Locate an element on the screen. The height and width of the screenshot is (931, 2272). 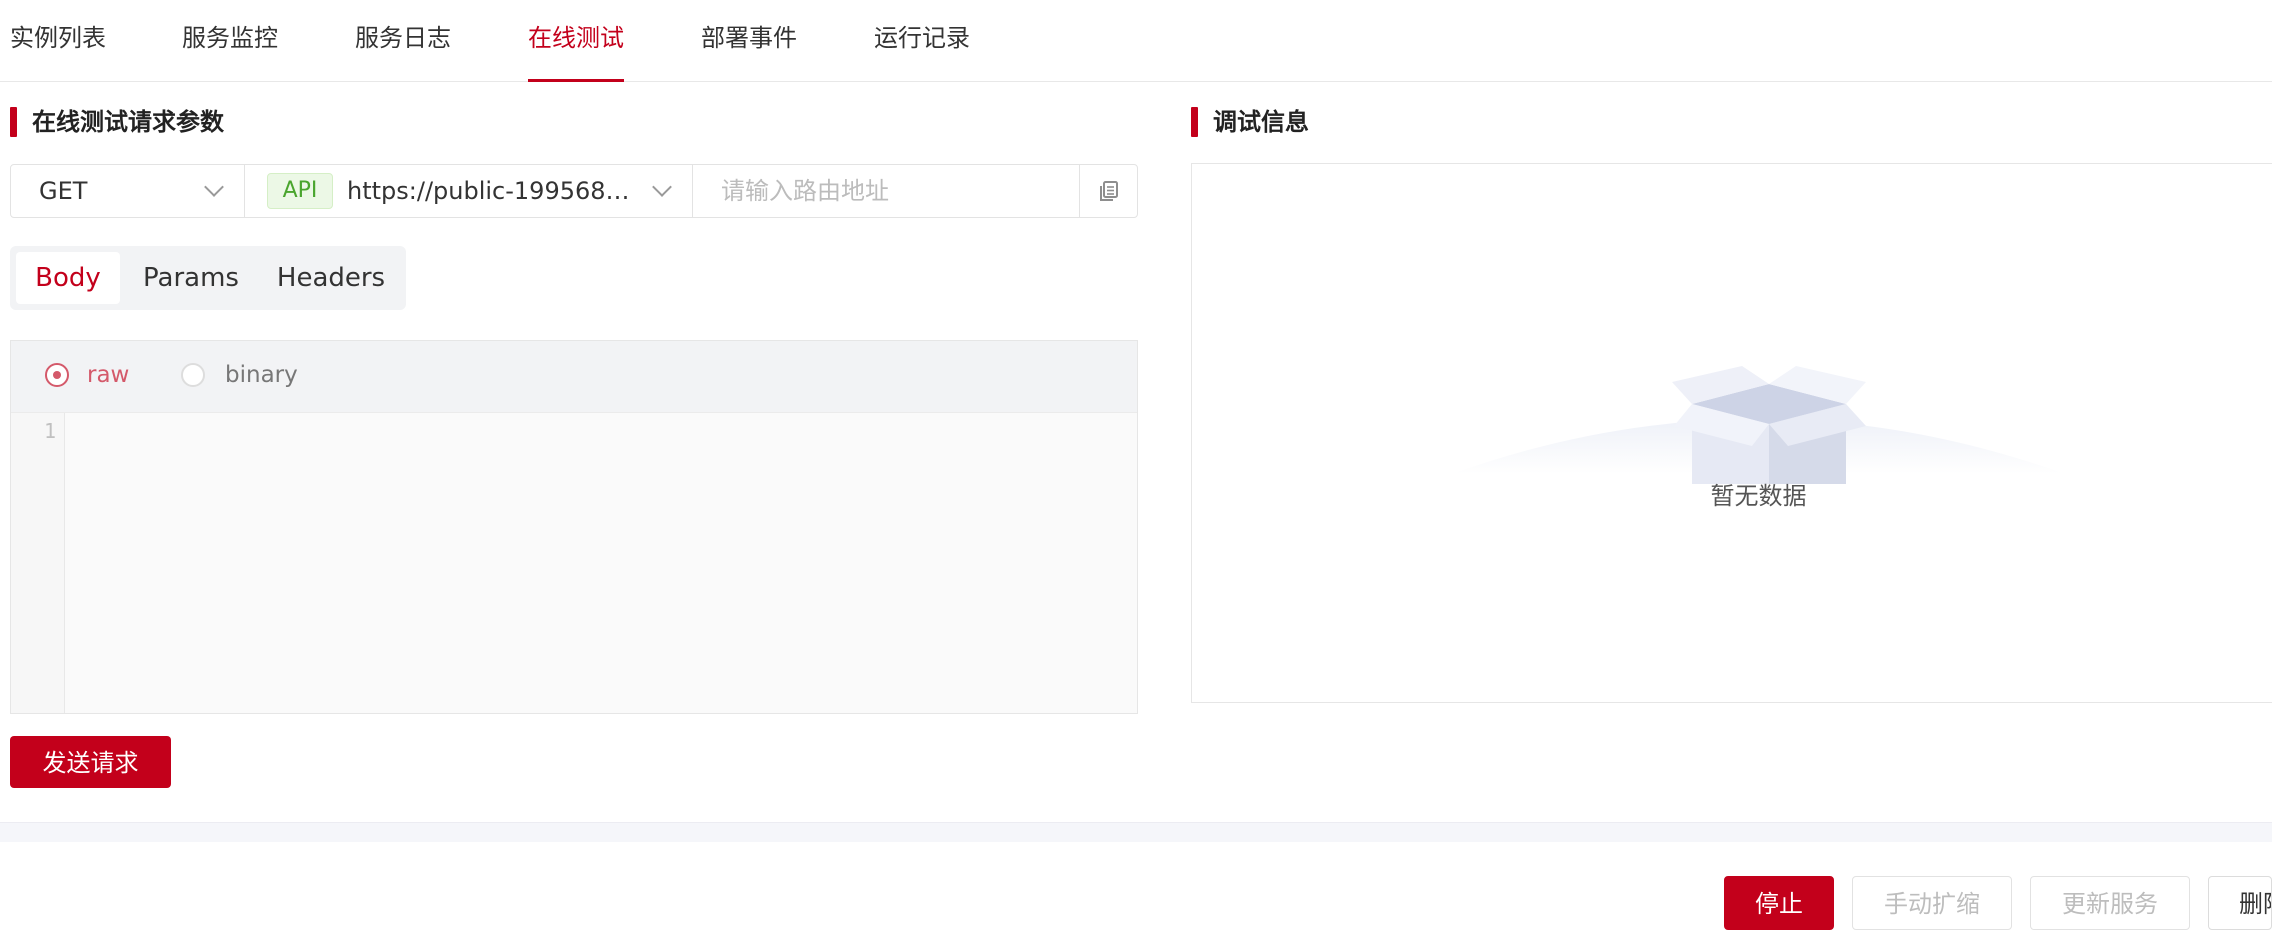
tab-body: Body is located at coordinates (68, 278).